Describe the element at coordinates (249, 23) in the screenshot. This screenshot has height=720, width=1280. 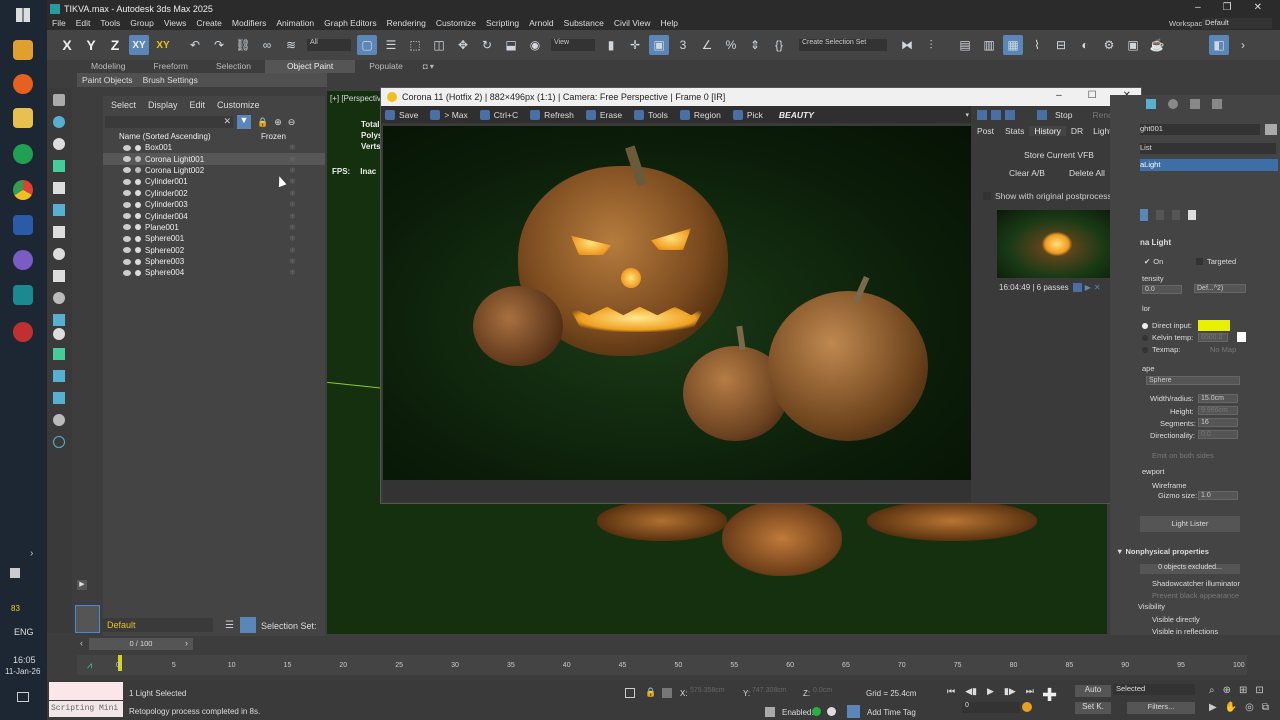
I see `menu-modifiers: Modifiers` at that location.